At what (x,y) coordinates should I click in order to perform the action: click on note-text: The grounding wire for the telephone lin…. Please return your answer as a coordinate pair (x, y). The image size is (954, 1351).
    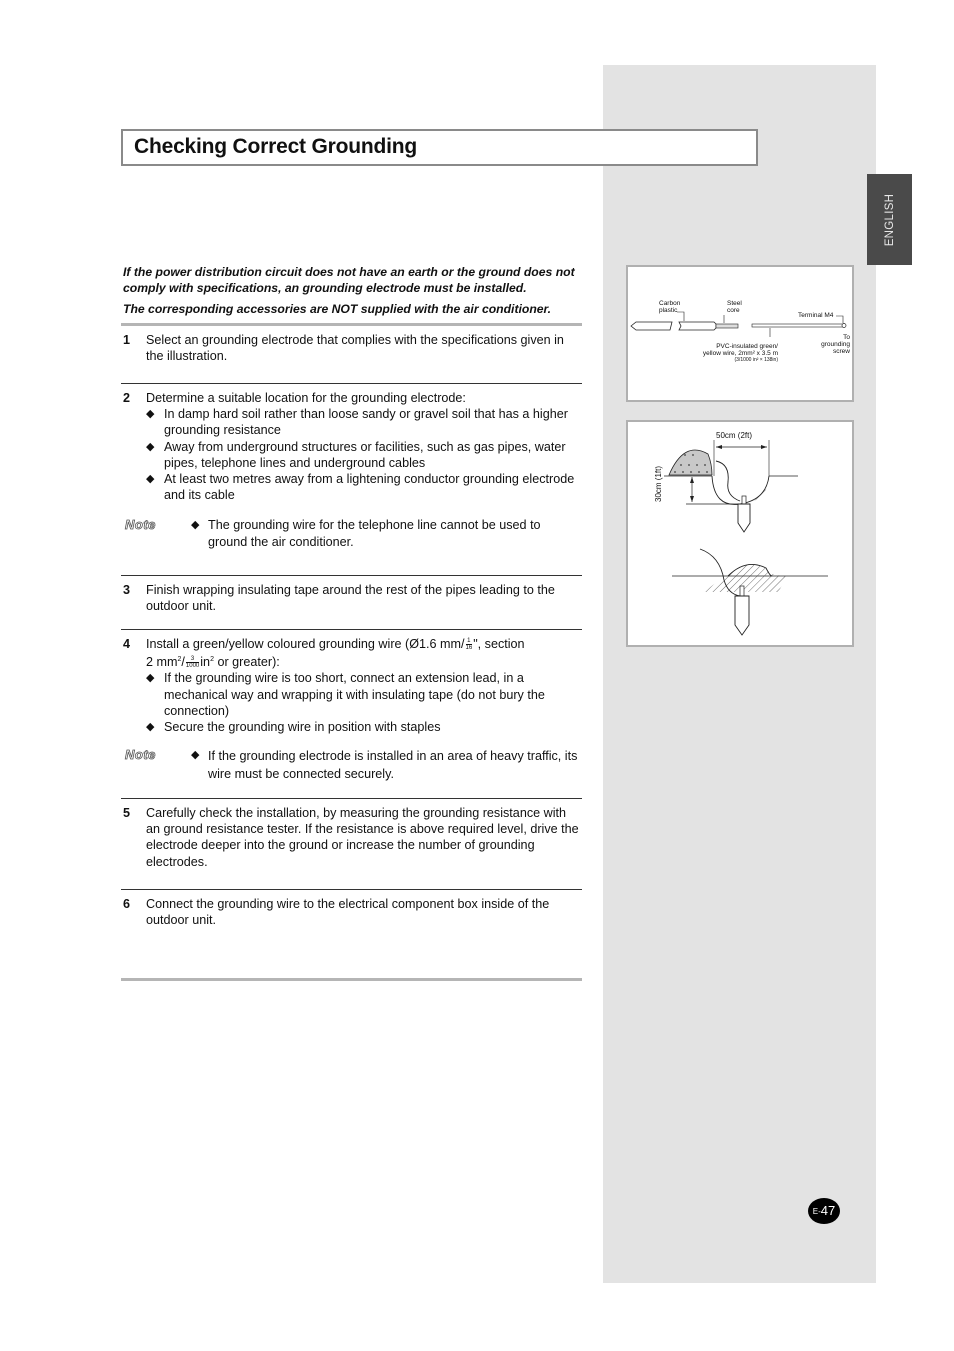
    Looking at the image, I should click on (374, 533).